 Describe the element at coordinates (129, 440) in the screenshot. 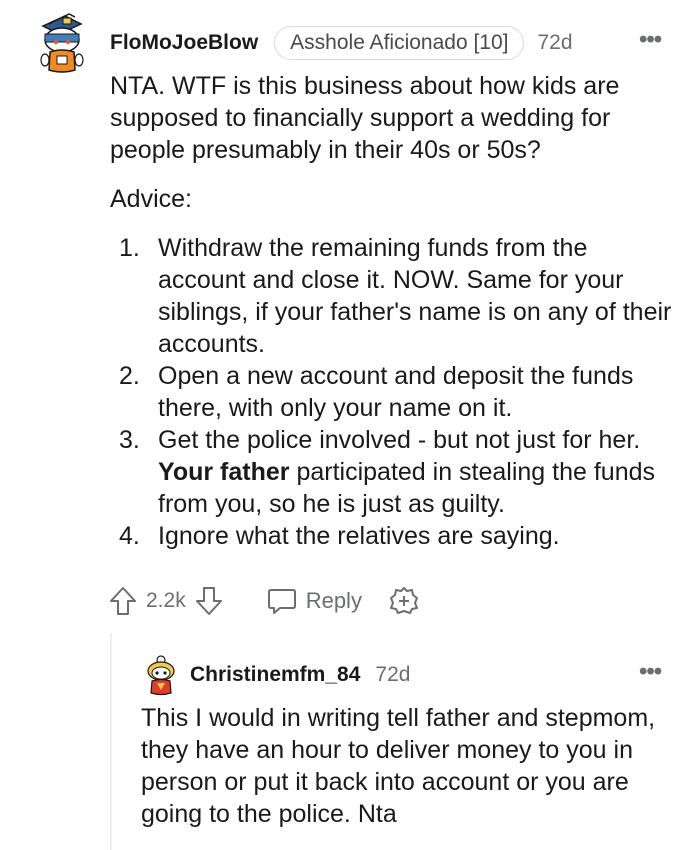

I see `list-number: 3.` at that location.